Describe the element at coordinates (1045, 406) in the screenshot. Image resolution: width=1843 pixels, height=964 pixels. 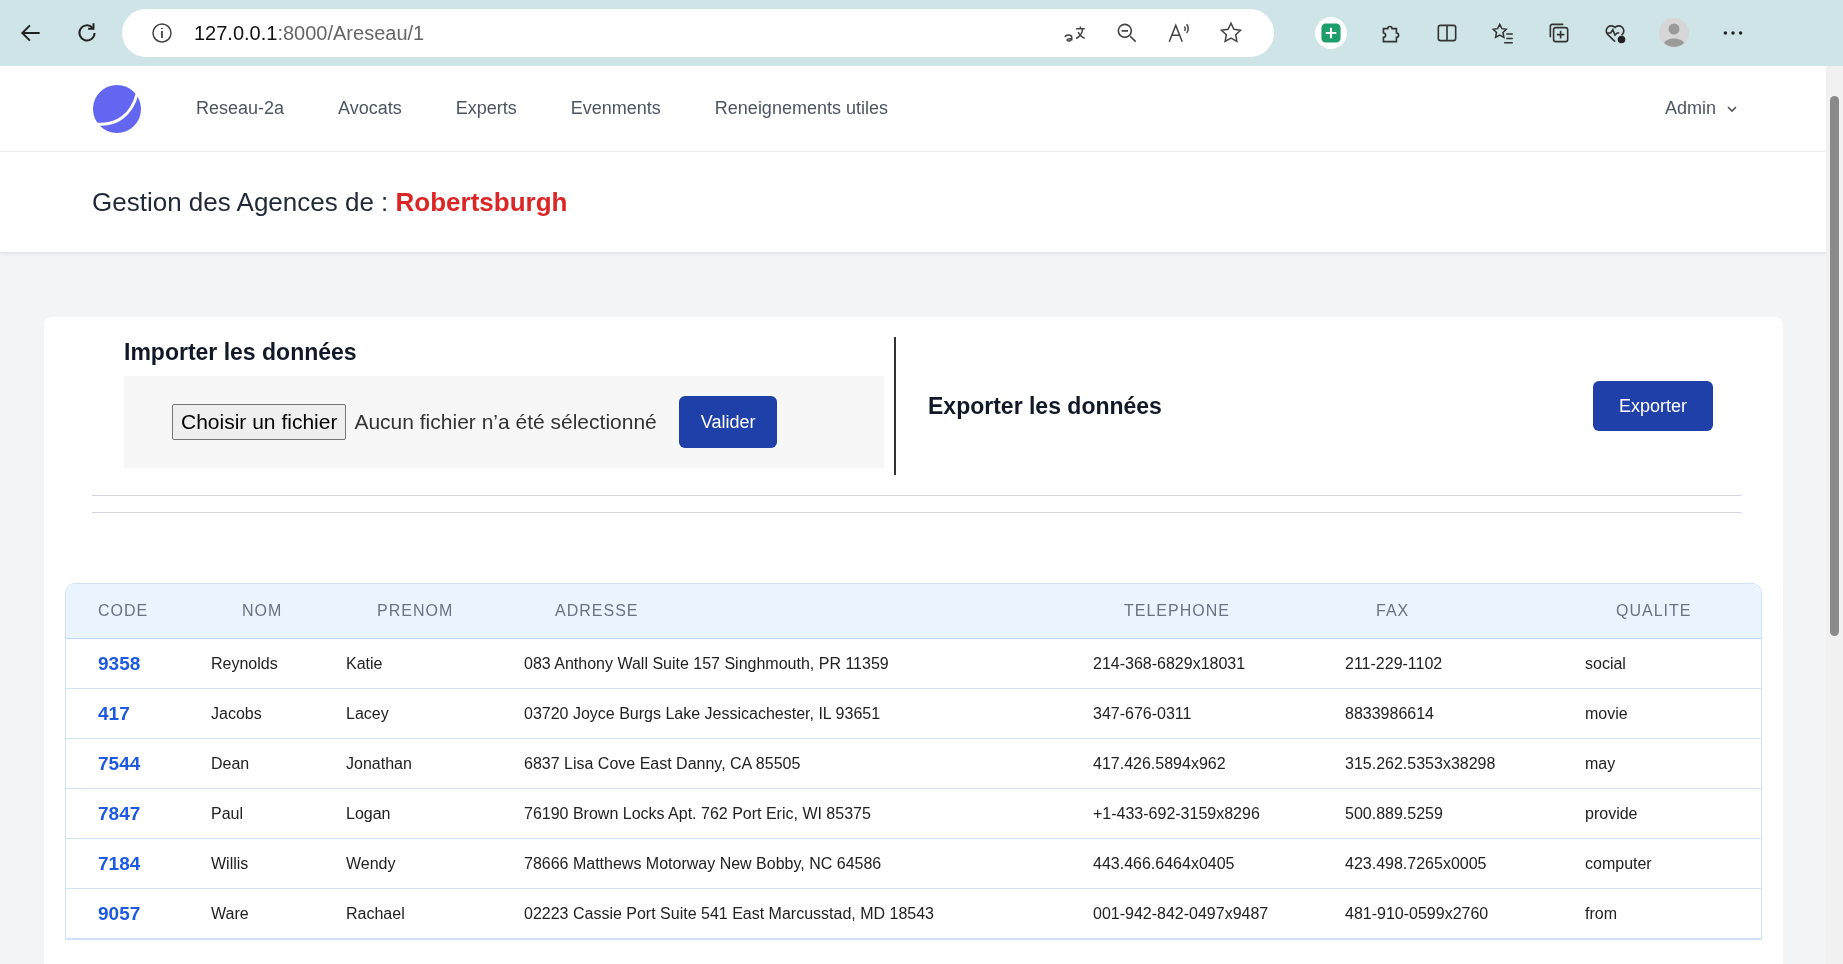
I see `export-title: Exporter les données` at that location.